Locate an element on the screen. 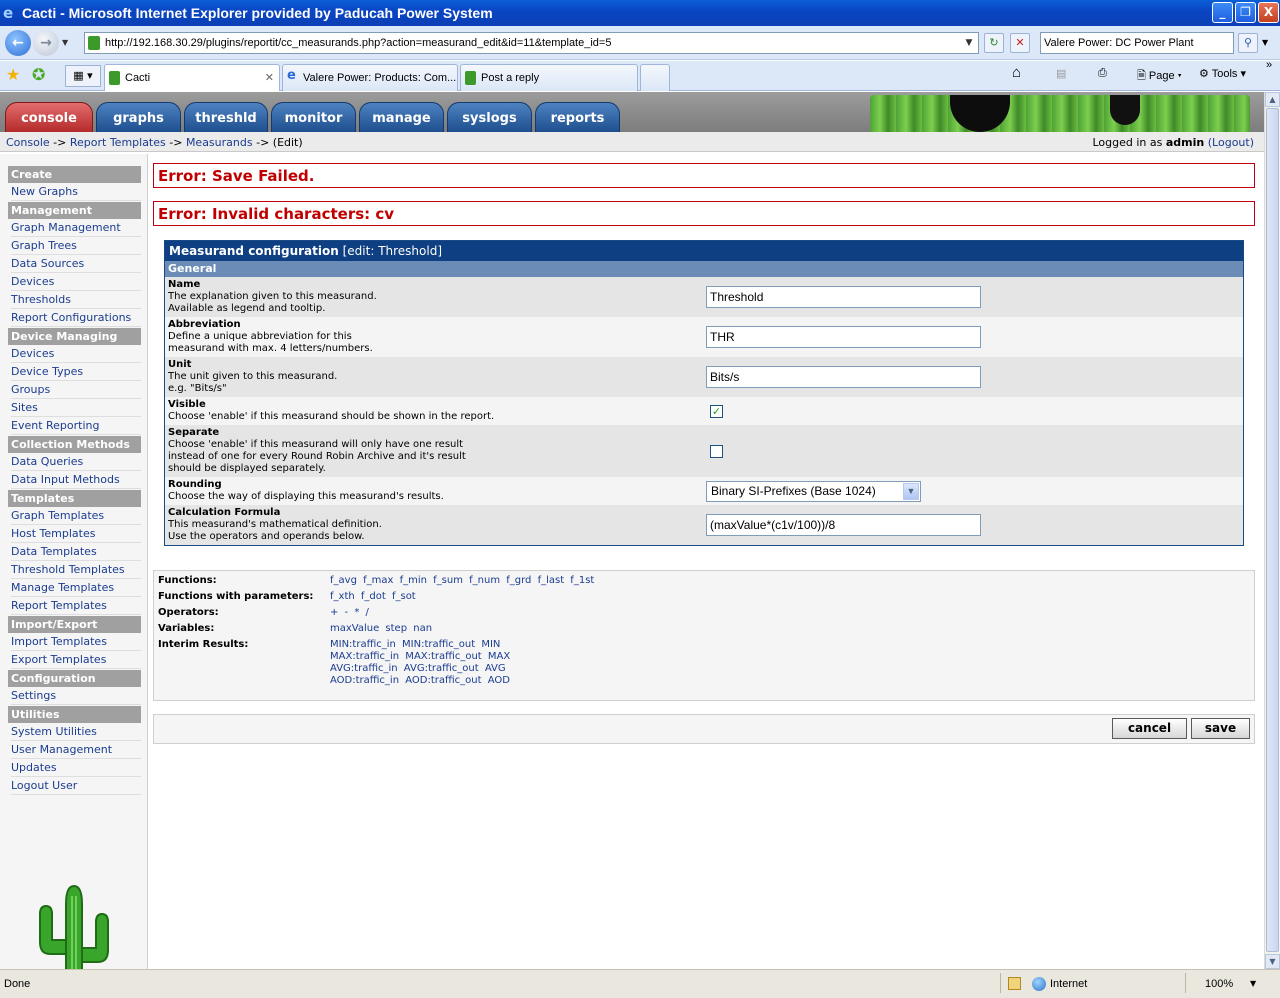 The image size is (1280, 998). interim-results-min: MIN:traffic_in MIN:traffic_out MIN is located at coordinates (415, 644).